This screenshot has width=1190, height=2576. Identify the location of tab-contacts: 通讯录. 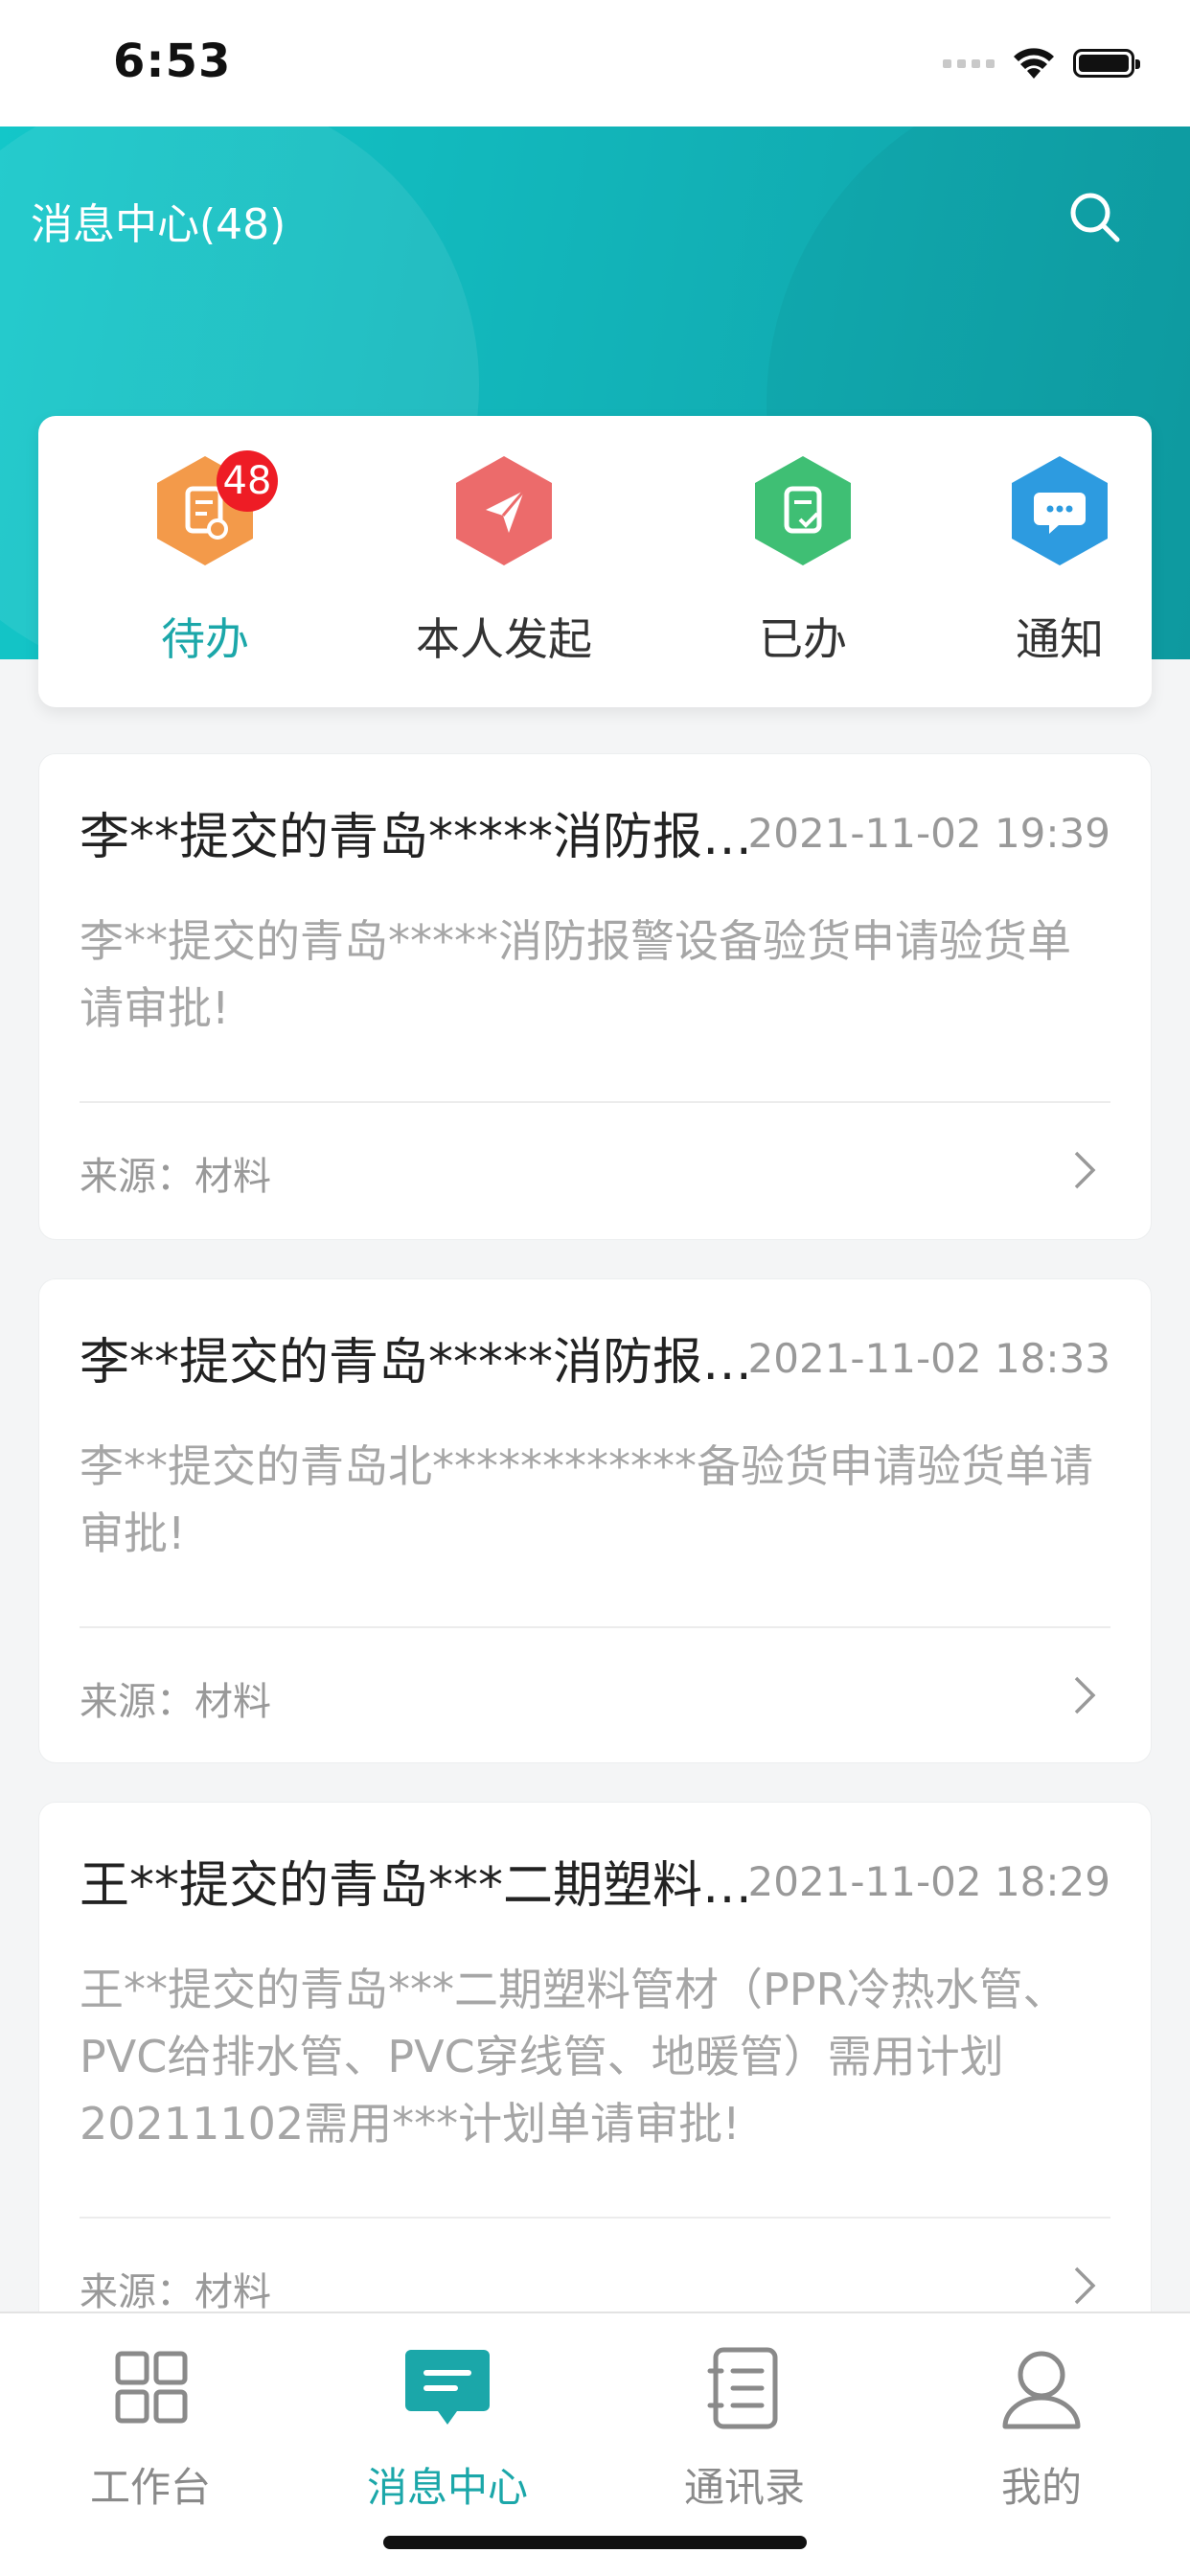
(745, 2422).